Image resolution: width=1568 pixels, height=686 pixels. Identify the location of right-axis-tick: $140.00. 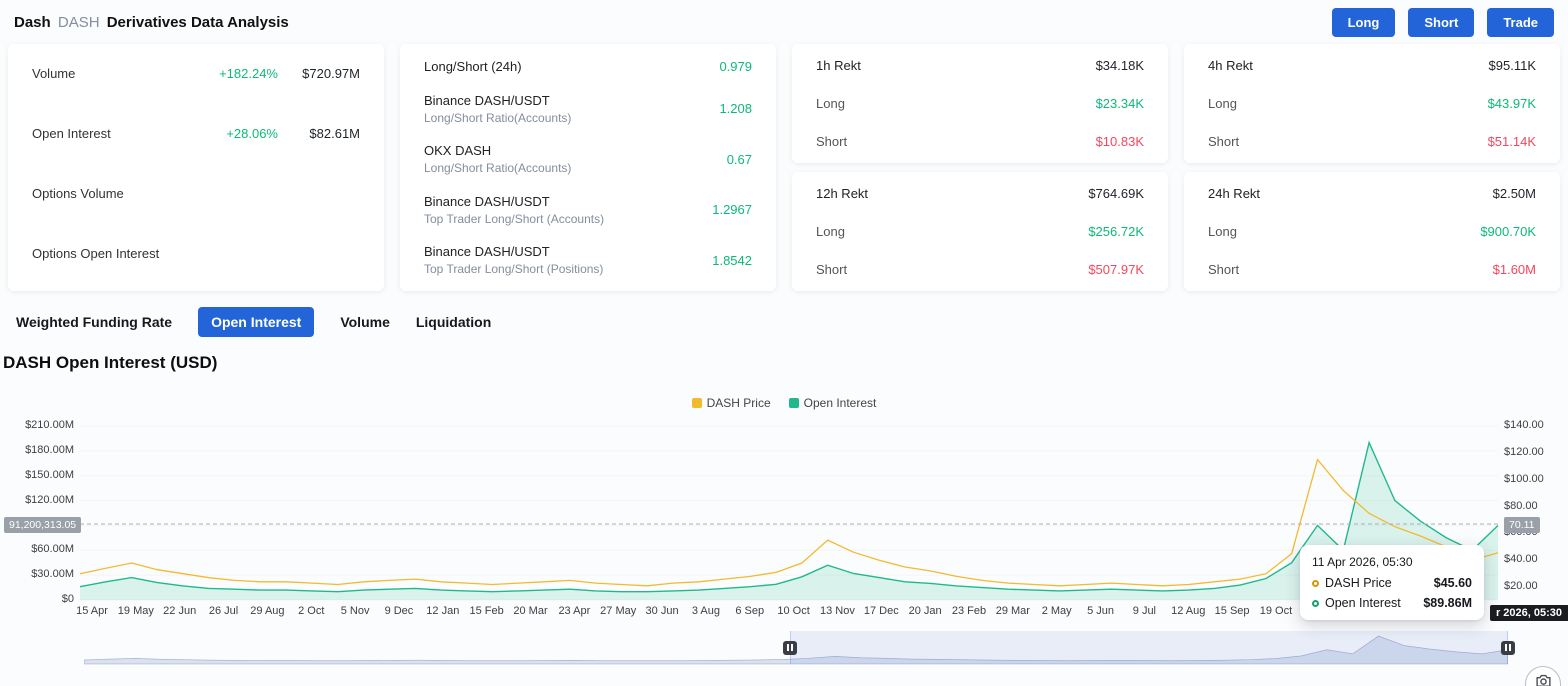
(1524, 425).